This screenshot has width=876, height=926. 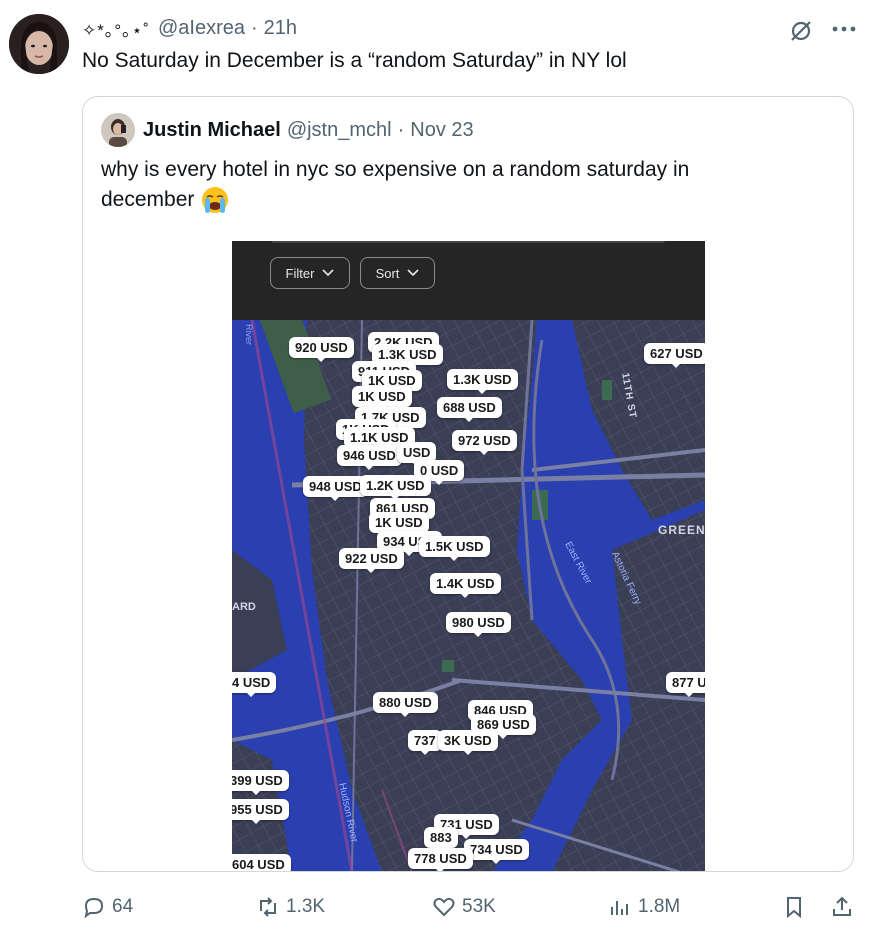 I want to click on share-icon, so click(x=842, y=906).